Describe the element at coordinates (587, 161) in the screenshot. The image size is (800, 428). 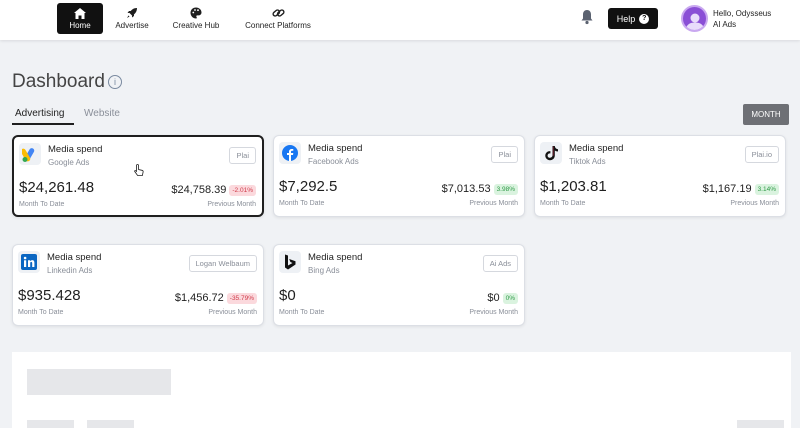
I see `card-platform: Tiktok Ads` at that location.